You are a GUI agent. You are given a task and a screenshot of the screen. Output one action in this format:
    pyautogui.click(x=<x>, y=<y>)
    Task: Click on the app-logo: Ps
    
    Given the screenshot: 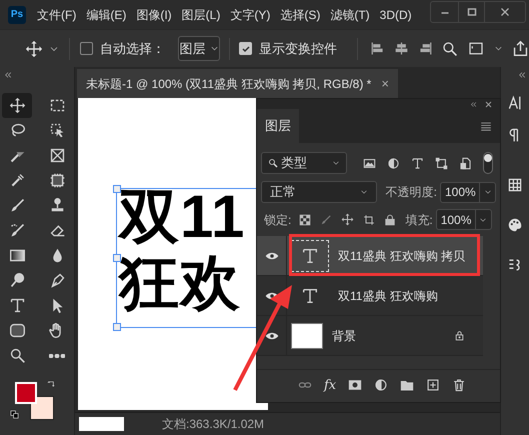 What is the action you would take?
    pyautogui.click(x=17, y=15)
    